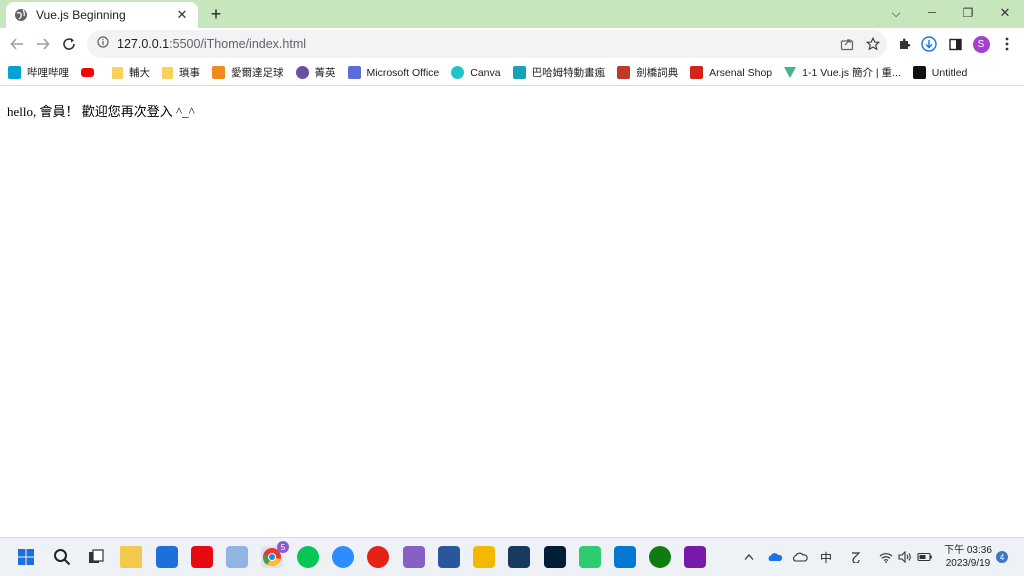 The width and height of the screenshot is (1024, 576). What do you see at coordinates (26, 557) in the screenshot?
I see `start-icon` at bounding box center [26, 557].